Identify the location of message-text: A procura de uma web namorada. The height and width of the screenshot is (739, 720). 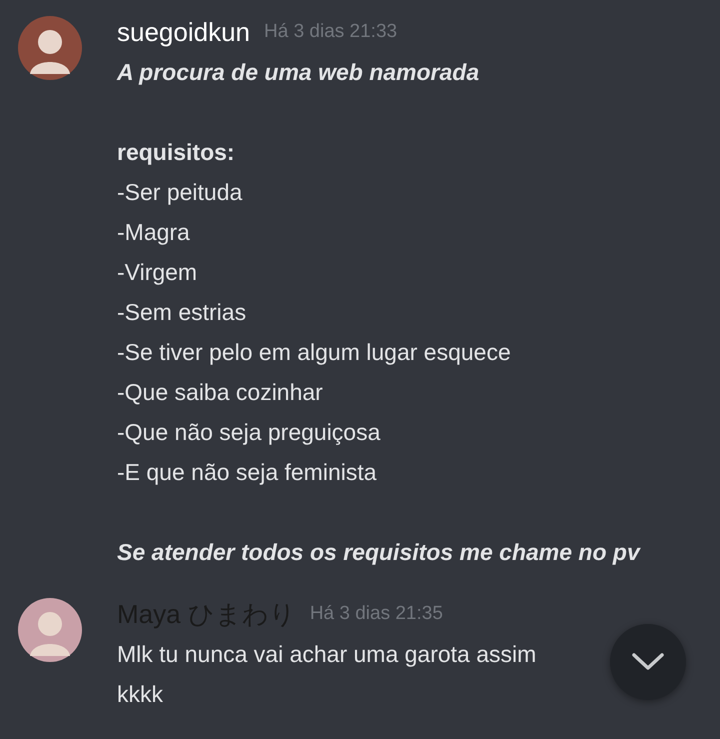
(298, 72).